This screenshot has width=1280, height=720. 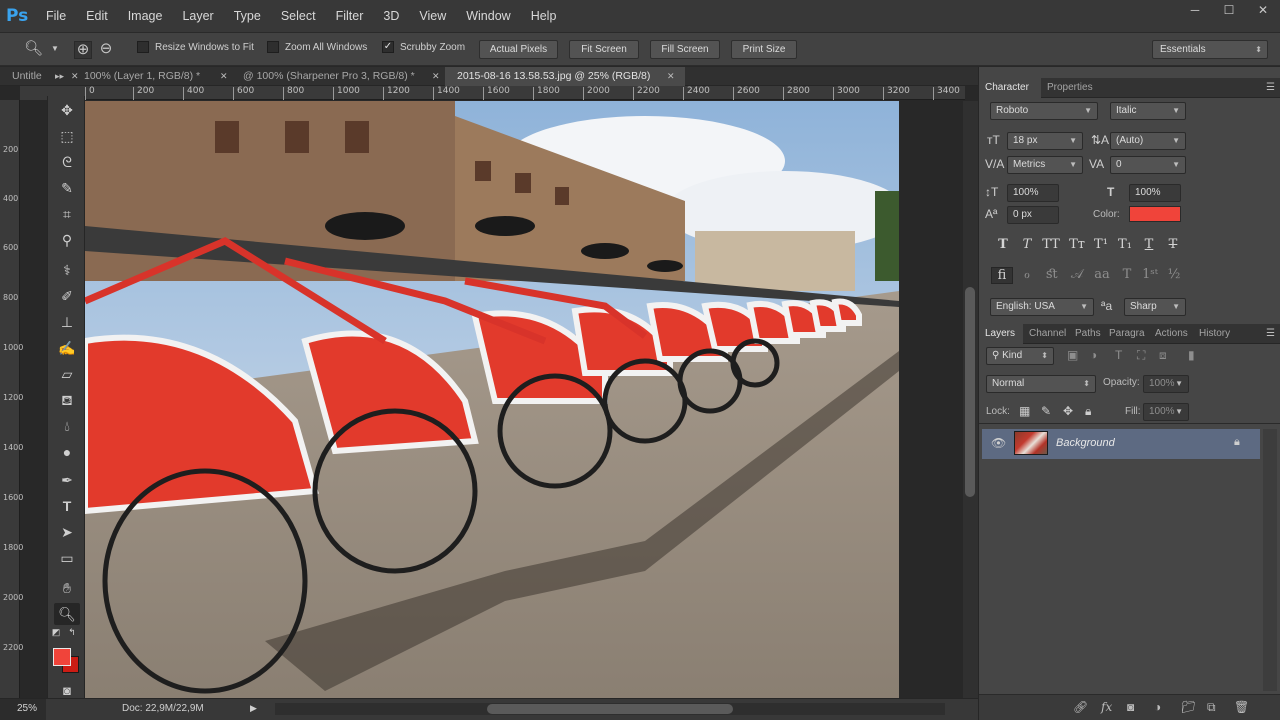 What do you see at coordinates (1027, 274) in the screenshot?
I see `old-style-icon: ℴ` at bounding box center [1027, 274].